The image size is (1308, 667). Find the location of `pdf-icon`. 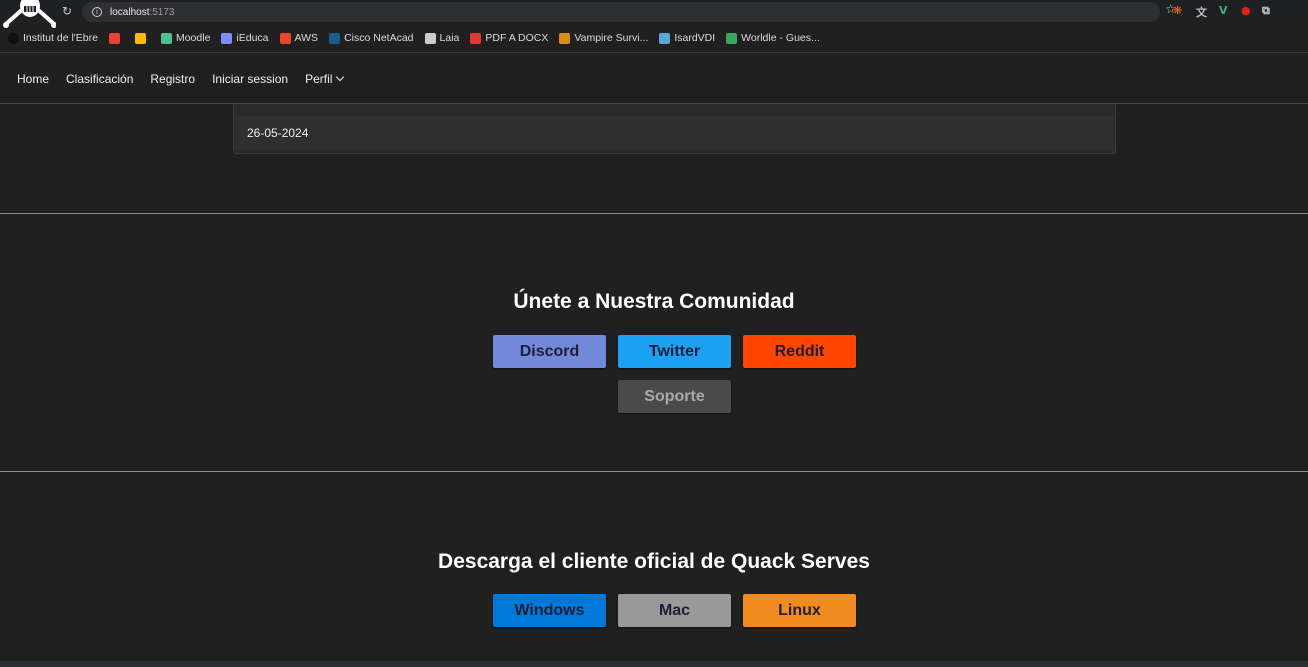

pdf-icon is located at coordinates (476, 38).